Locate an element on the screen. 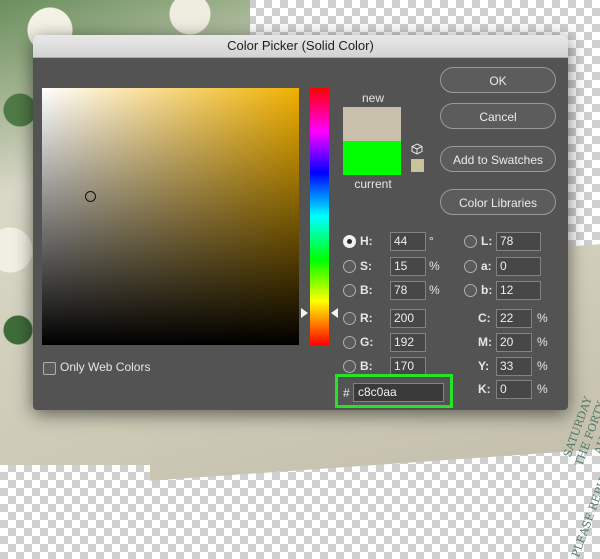 The width and height of the screenshot is (600, 559). yellow-input: 33 is located at coordinates (514, 366).